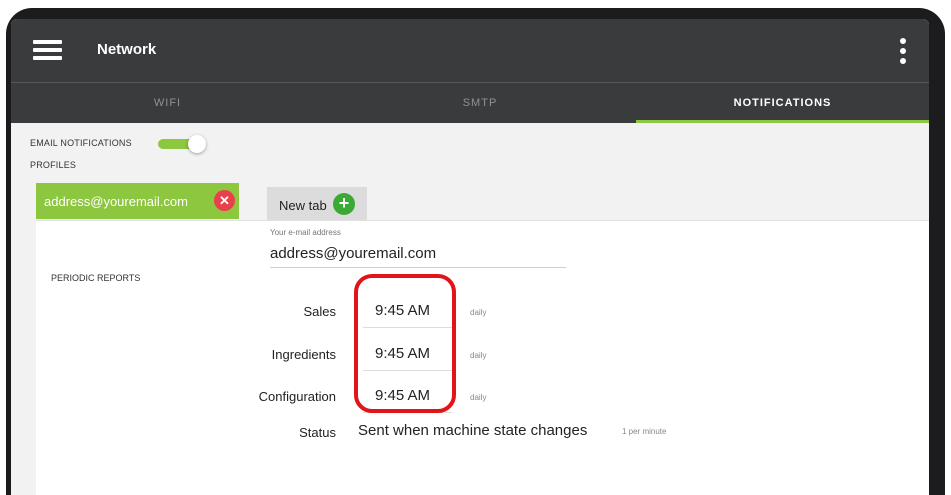  Describe the element at coordinates (480, 103) in the screenshot. I see `tab-smtp: SMTP` at that location.